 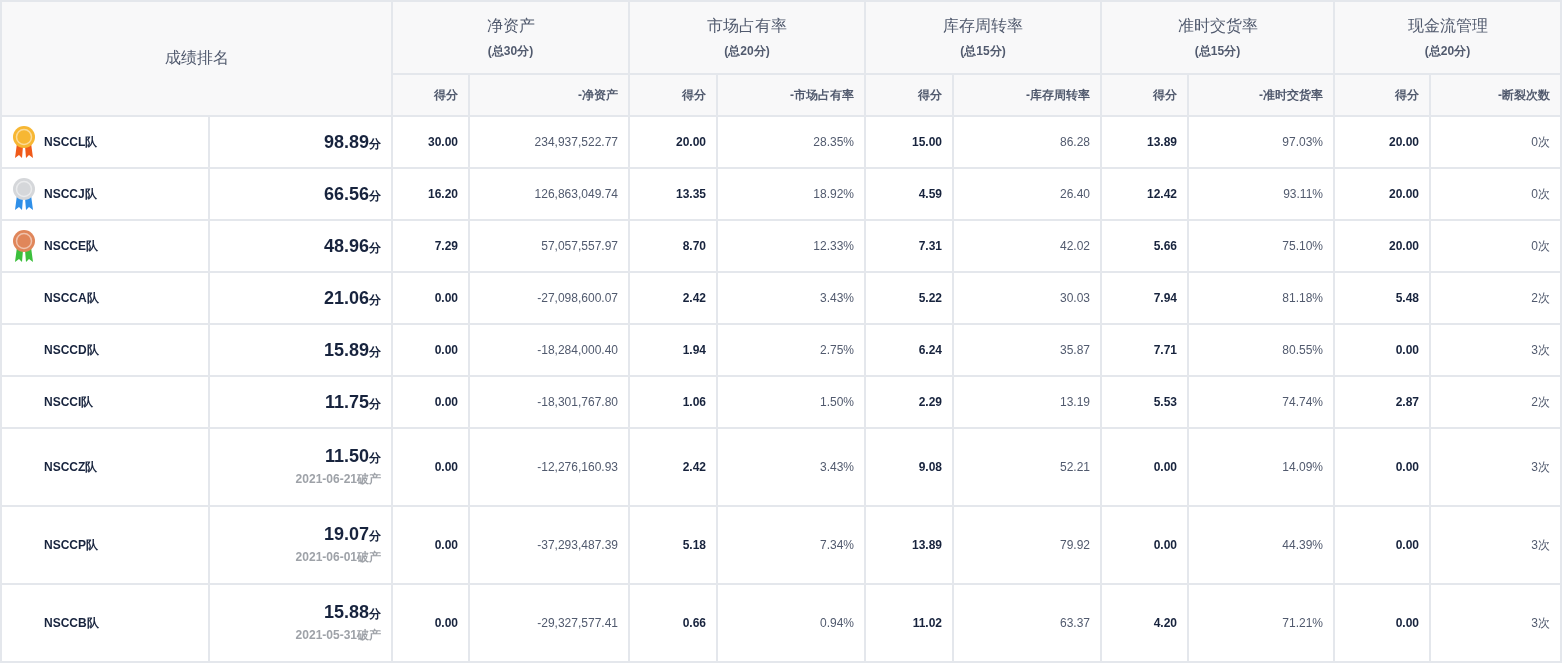 What do you see at coordinates (1447, 26) in the screenshot?
I see `column-group-title: 现金流管理` at bounding box center [1447, 26].